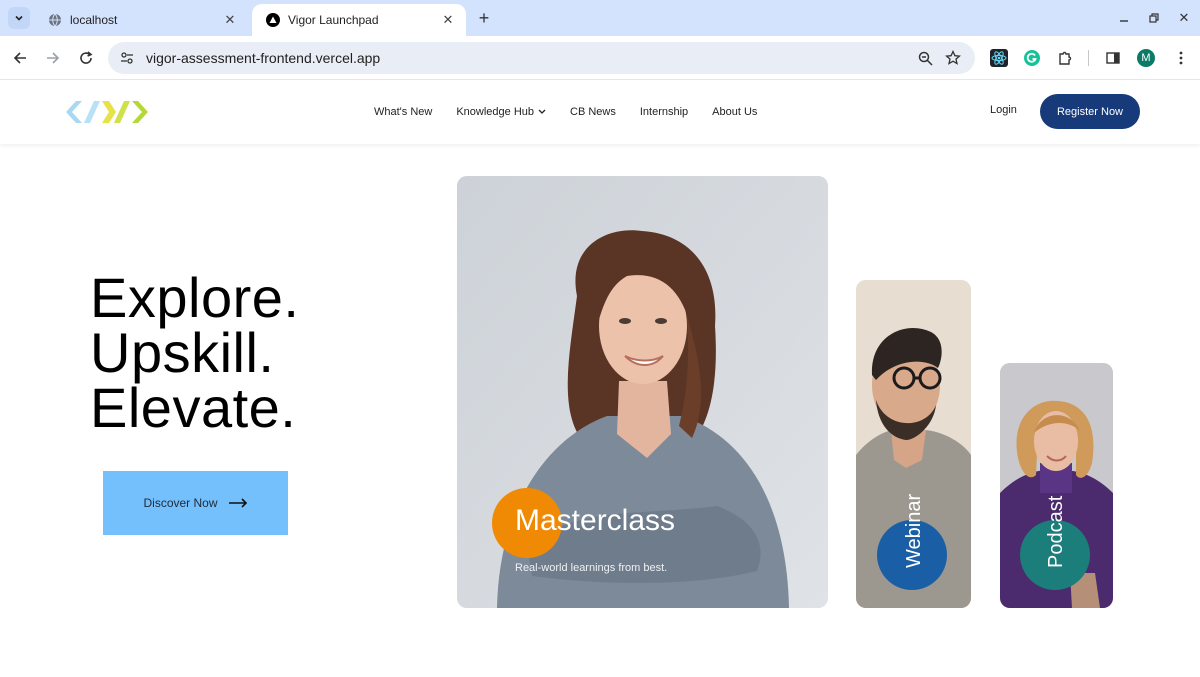 This screenshot has height=677, width=1200. Describe the element at coordinates (20, 58) in the screenshot. I see `back-arrow-icon` at that location.